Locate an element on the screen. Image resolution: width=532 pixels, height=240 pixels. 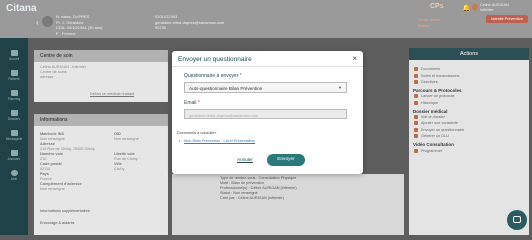
questionnaire-label-text: Questionnaire à envoyer is located at coordinates (211, 76).